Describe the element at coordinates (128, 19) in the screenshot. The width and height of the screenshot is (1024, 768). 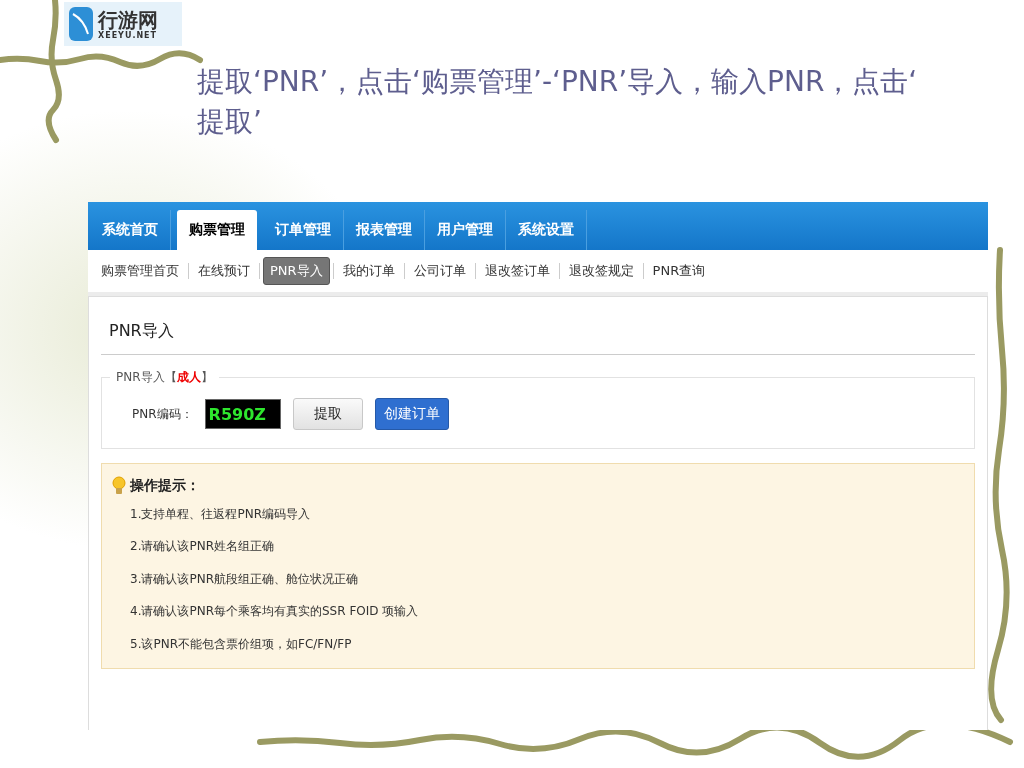
I see `logo-name: 行游网` at that location.